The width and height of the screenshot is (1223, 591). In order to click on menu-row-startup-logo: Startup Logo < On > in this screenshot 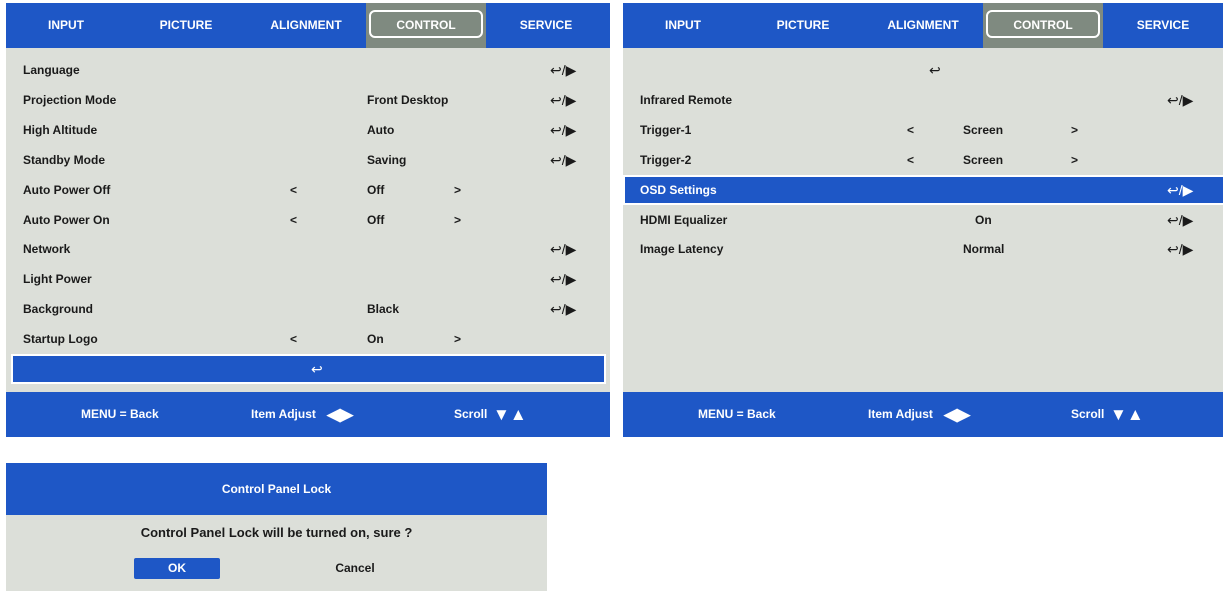, I will do `click(308, 339)`.